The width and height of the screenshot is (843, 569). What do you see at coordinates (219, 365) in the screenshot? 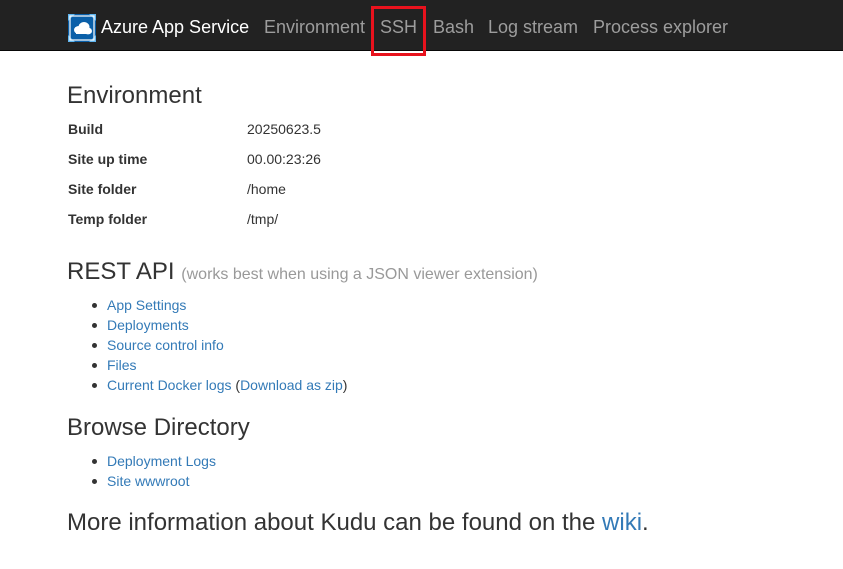
I see `list-item: Files` at bounding box center [219, 365].